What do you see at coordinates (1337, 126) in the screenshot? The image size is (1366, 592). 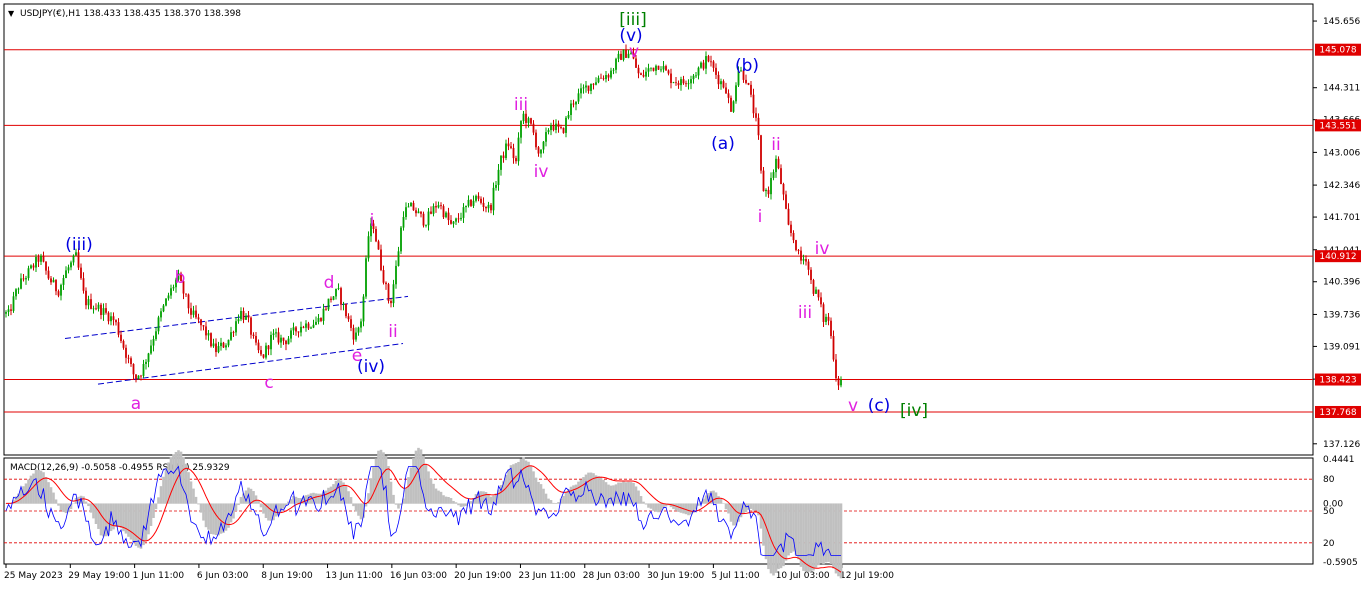 I see `price-tag-label: 143.551` at bounding box center [1337, 126].